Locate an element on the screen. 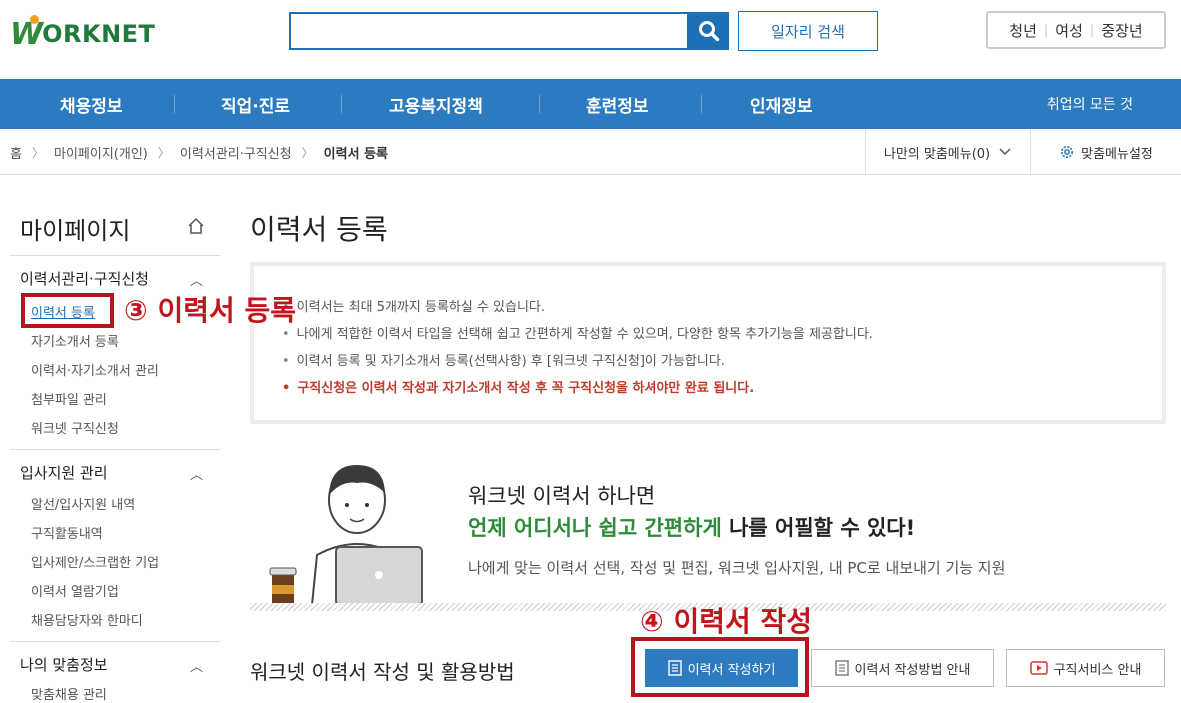 This screenshot has width=1181, height=703. search-box is located at coordinates (489, 31).